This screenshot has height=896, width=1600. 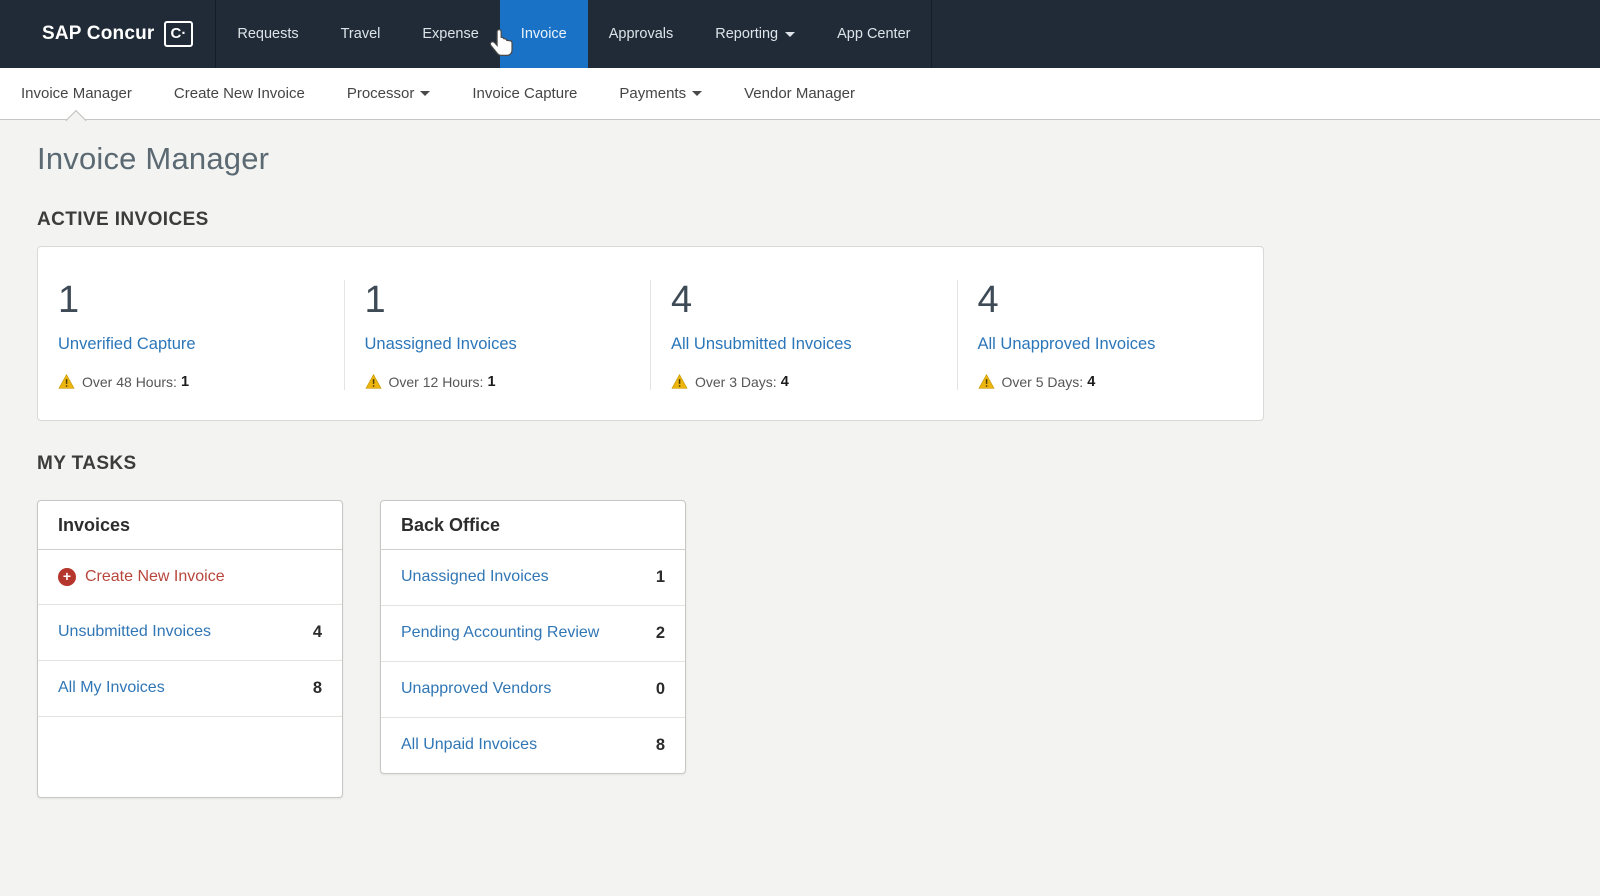 I want to click on unassigned-invoices-row: Unassigned Invoices 1, so click(x=533, y=578).